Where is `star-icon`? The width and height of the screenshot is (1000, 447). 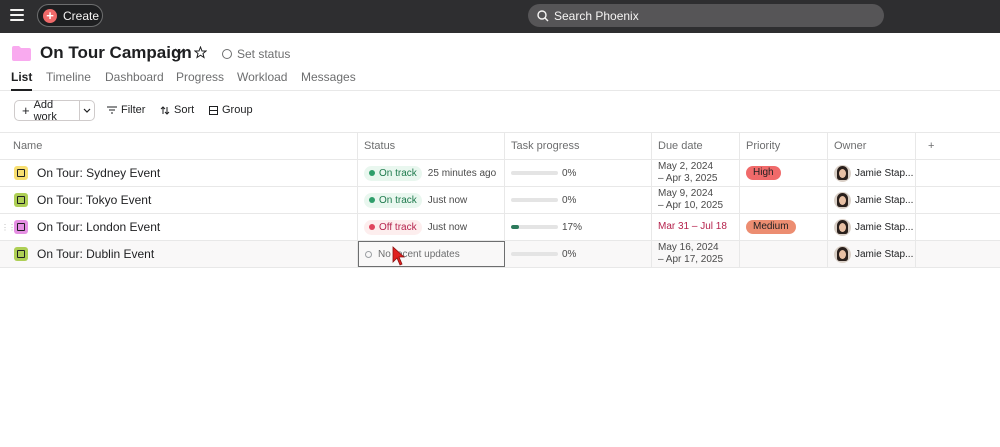
star-icon is located at coordinates (200, 52).